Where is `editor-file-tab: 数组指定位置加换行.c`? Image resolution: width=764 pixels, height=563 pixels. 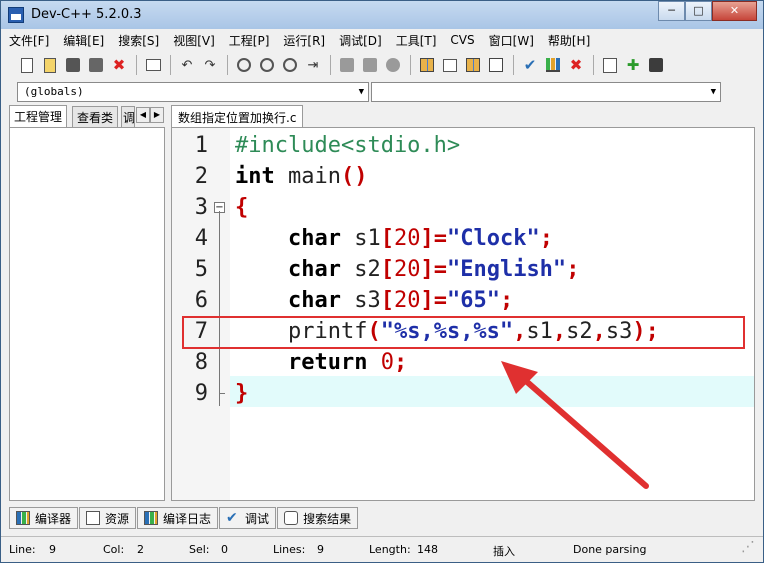 editor-file-tab: 数组指定位置加换行.c is located at coordinates (237, 116).